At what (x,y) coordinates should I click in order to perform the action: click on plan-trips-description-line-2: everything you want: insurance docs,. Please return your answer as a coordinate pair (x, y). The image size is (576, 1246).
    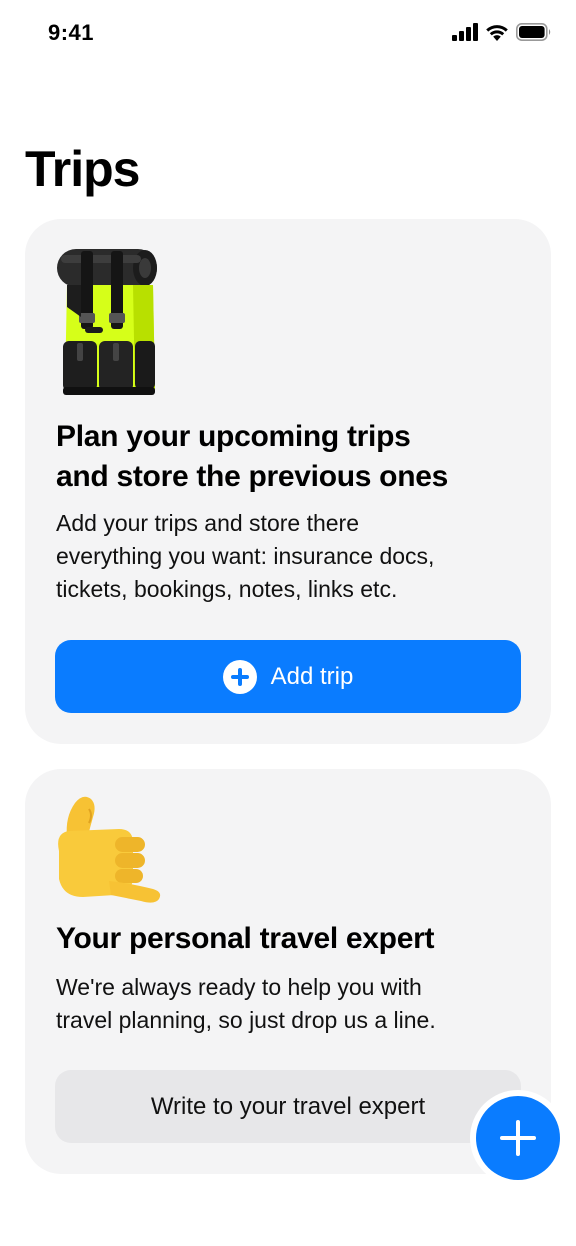
    Looking at the image, I should click on (245, 556).